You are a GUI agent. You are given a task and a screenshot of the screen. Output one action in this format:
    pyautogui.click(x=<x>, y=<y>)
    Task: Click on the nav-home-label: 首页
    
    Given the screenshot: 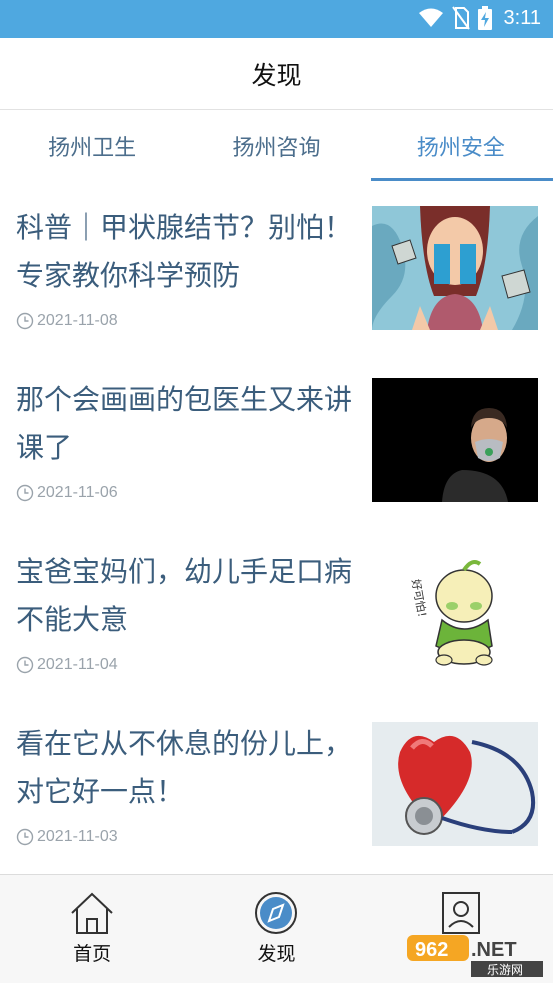 What is the action you would take?
    pyautogui.click(x=92, y=954)
    